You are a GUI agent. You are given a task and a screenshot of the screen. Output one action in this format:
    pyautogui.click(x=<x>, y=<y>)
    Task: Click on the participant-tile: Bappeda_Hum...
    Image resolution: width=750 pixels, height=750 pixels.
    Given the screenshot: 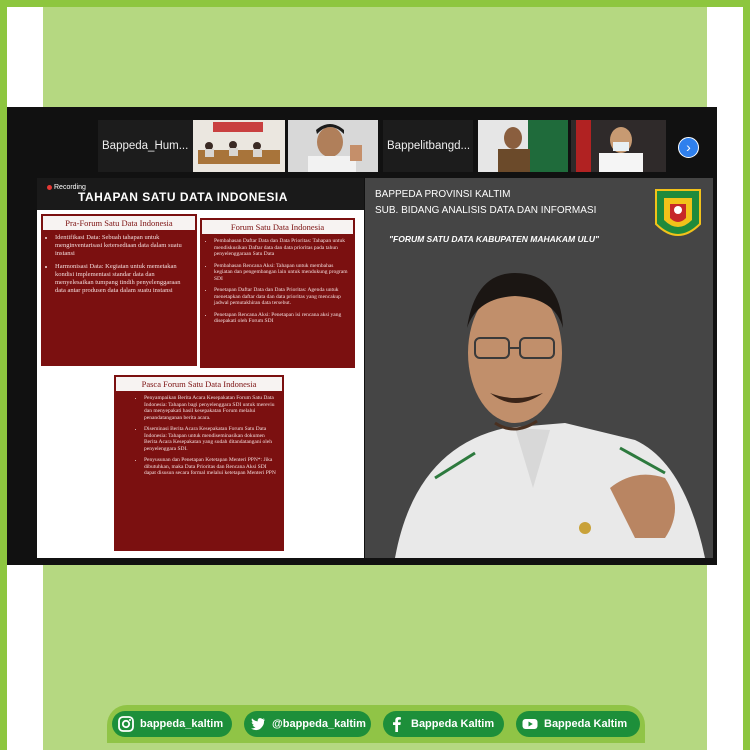 What is the action you would take?
    pyautogui.click(x=145, y=146)
    